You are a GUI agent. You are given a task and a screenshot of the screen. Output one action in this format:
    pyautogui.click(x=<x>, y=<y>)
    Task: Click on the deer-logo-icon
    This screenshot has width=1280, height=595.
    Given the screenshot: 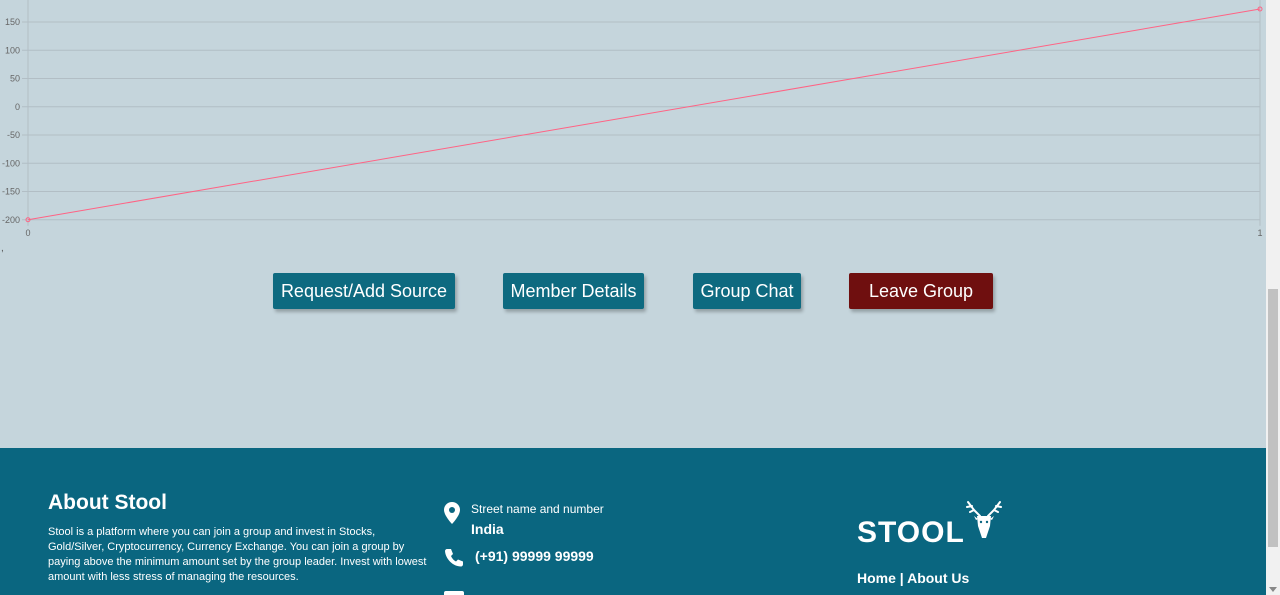 What is the action you would take?
    pyautogui.click(x=984, y=523)
    